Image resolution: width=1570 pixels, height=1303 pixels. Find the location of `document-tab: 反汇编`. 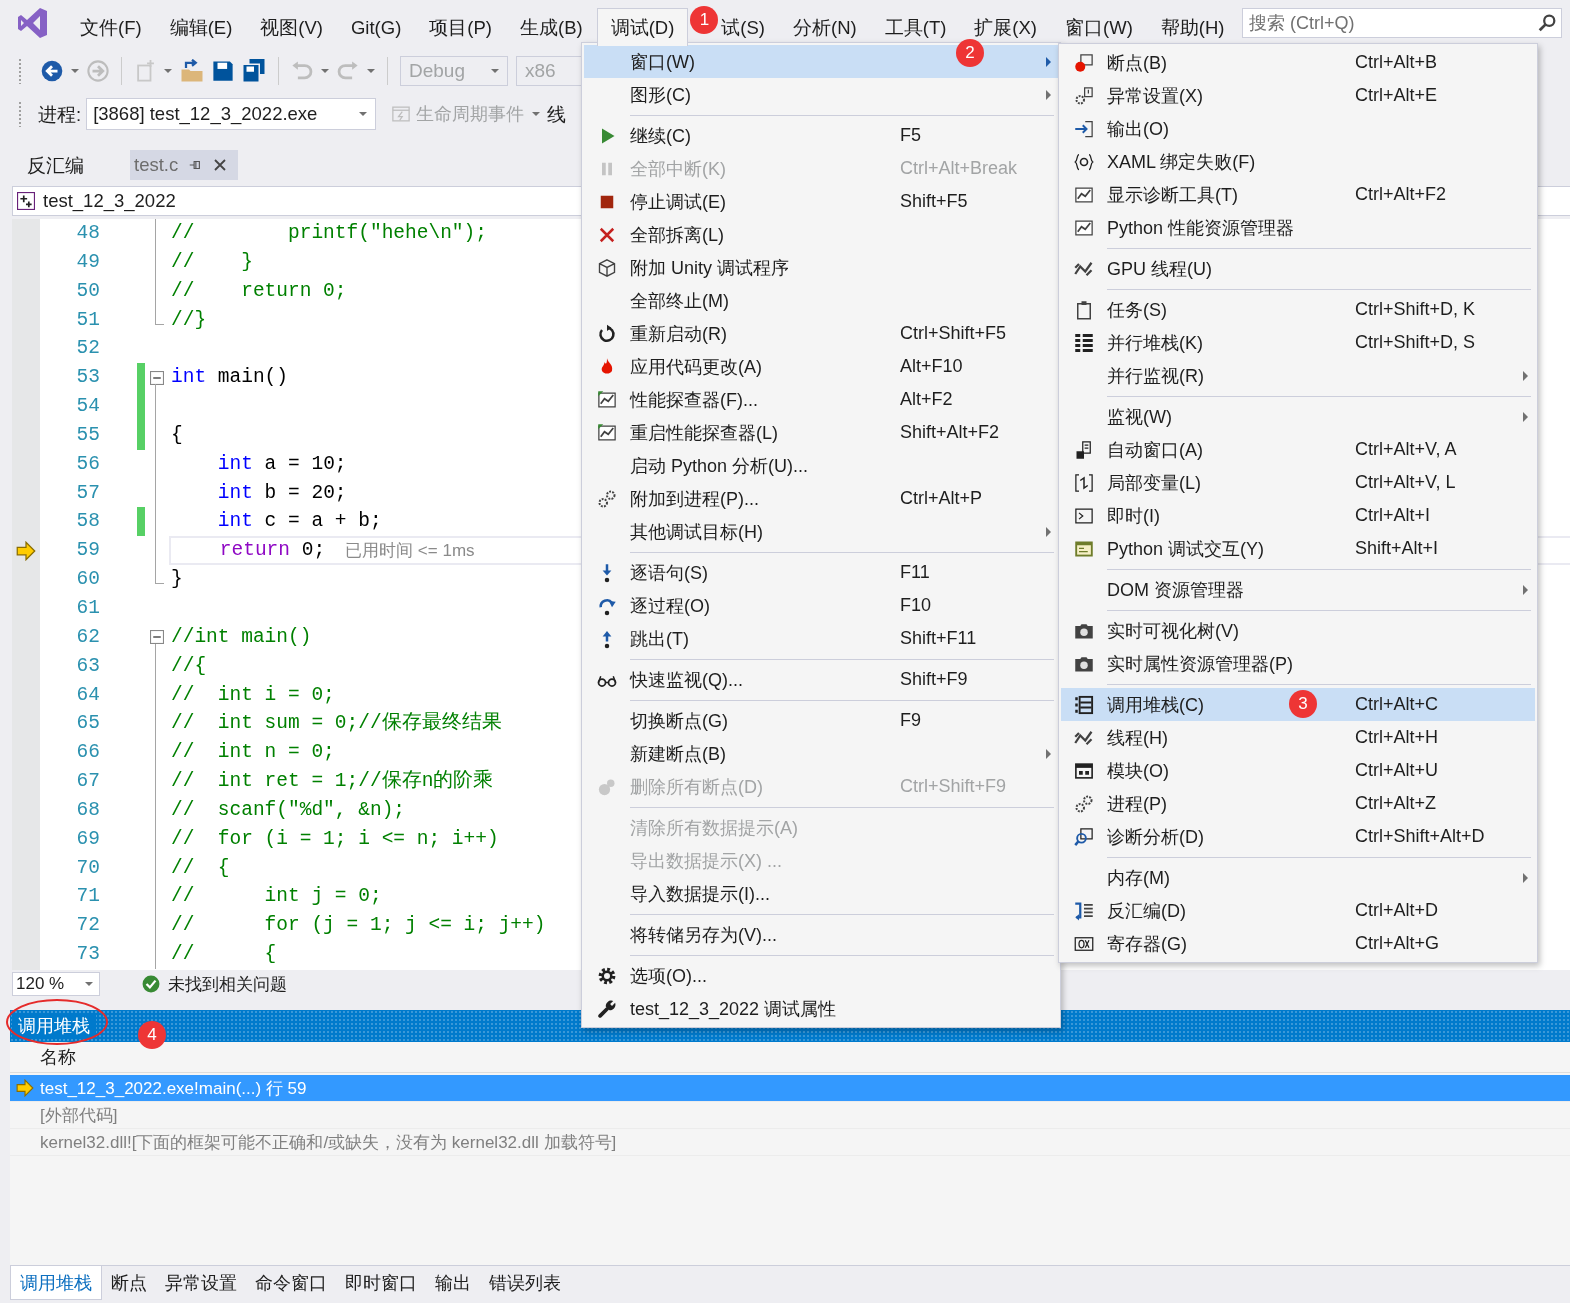

document-tab: 反汇编 is located at coordinates (55, 165).